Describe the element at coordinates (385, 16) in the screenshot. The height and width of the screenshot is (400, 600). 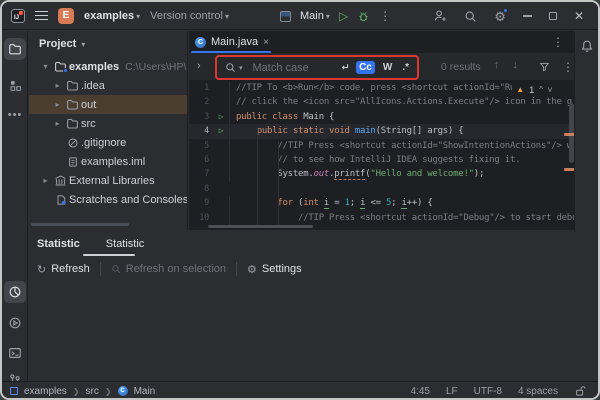
I see `more-actions-icon: ⋮` at that location.